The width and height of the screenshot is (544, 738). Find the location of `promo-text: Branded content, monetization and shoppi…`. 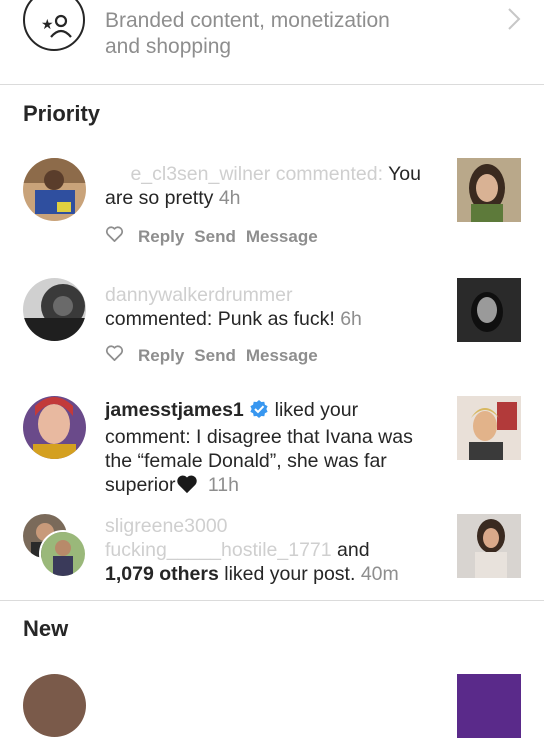

promo-text: Branded content, monetization and shoppi… is located at coordinates (247, 34).